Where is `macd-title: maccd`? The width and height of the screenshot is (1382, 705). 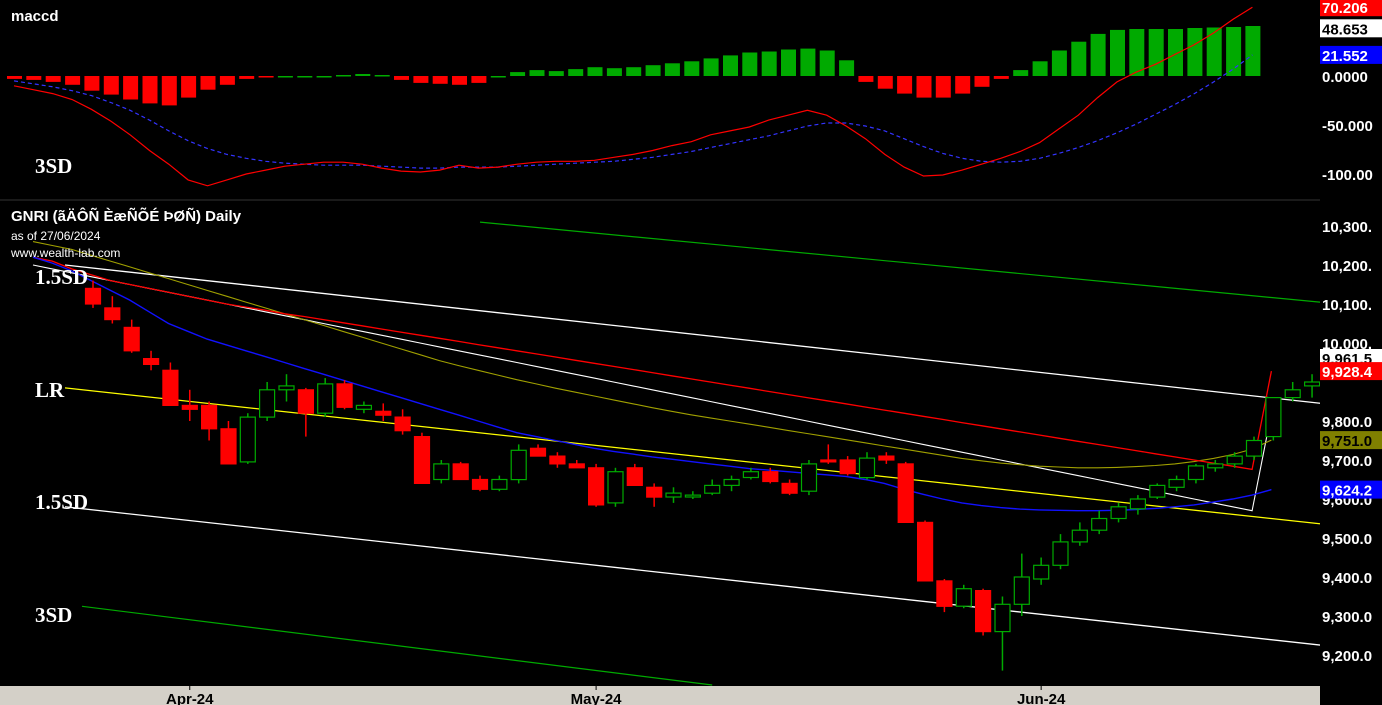
macd-title: maccd is located at coordinates (35, 16).